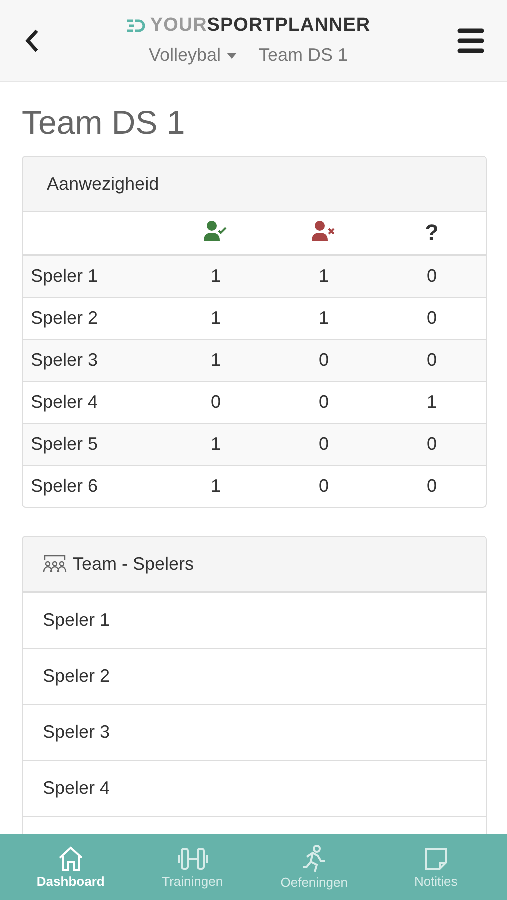 The height and width of the screenshot is (900, 507). What do you see at coordinates (70, 859) in the screenshot?
I see `home-icon` at bounding box center [70, 859].